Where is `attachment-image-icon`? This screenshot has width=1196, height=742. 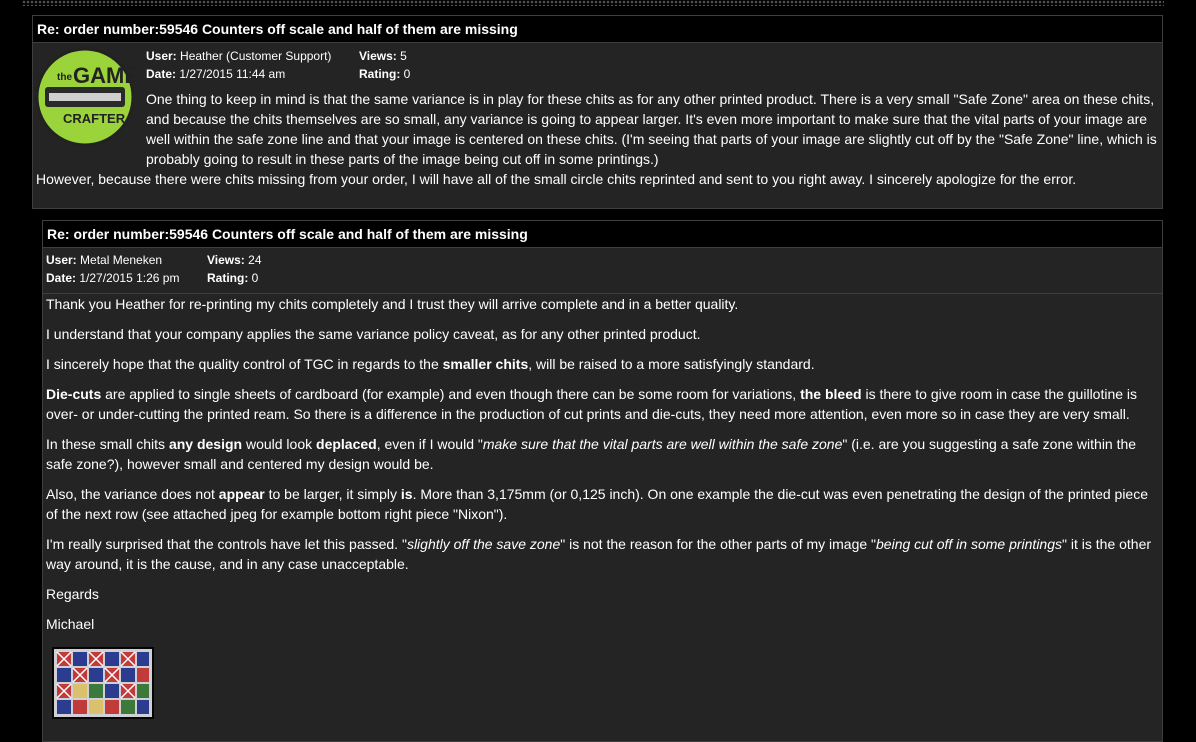
attachment-image-icon is located at coordinates (103, 683).